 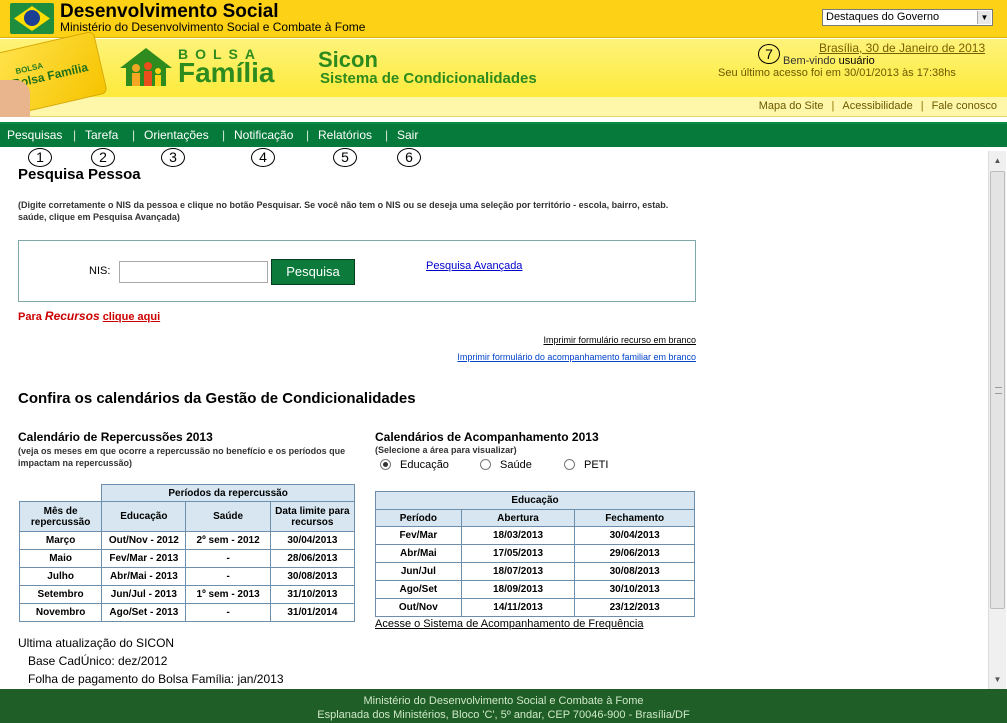 What do you see at coordinates (474, 266) in the screenshot?
I see `advanced-search-link: Pesquisa Avançada` at bounding box center [474, 266].